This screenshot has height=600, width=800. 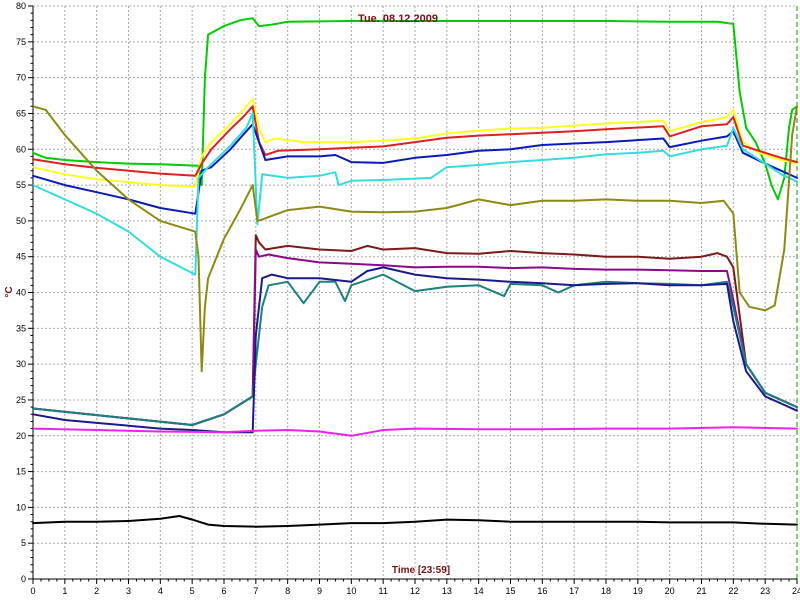 What do you see at coordinates (23, 543) in the screenshot?
I see `y-tick-label: 5` at bounding box center [23, 543].